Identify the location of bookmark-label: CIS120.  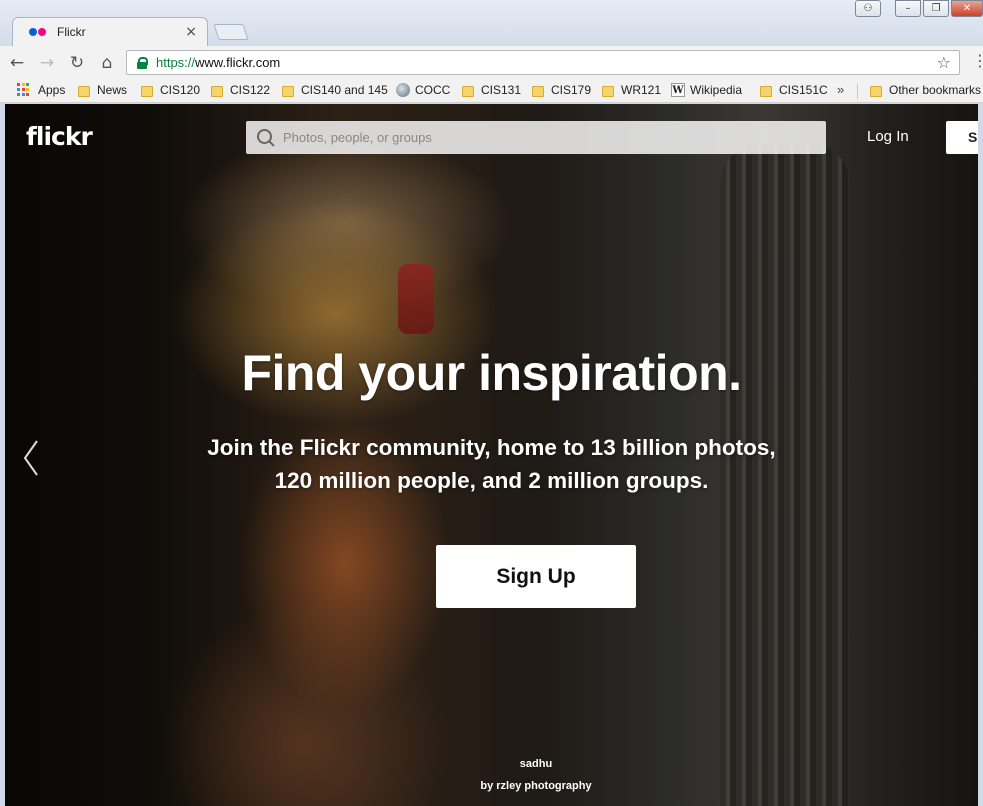
(180, 90).